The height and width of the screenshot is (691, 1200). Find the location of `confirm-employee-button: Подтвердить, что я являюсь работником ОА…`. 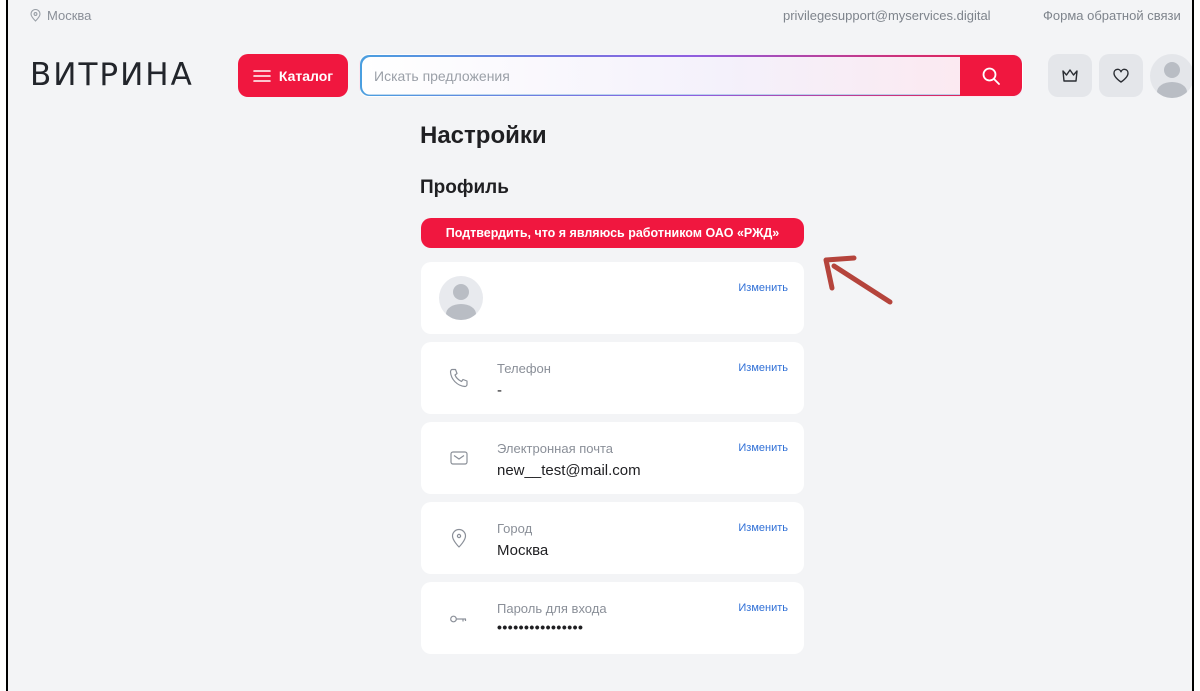

confirm-employee-button: Подтвердить, что я являюсь работником ОА… is located at coordinates (612, 233).